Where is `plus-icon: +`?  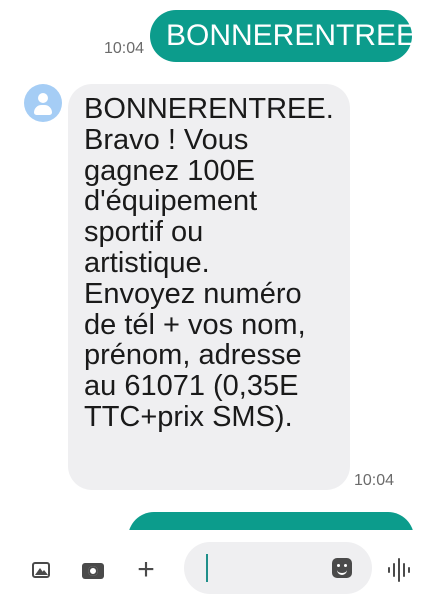 plus-icon: + is located at coordinates (146, 570).